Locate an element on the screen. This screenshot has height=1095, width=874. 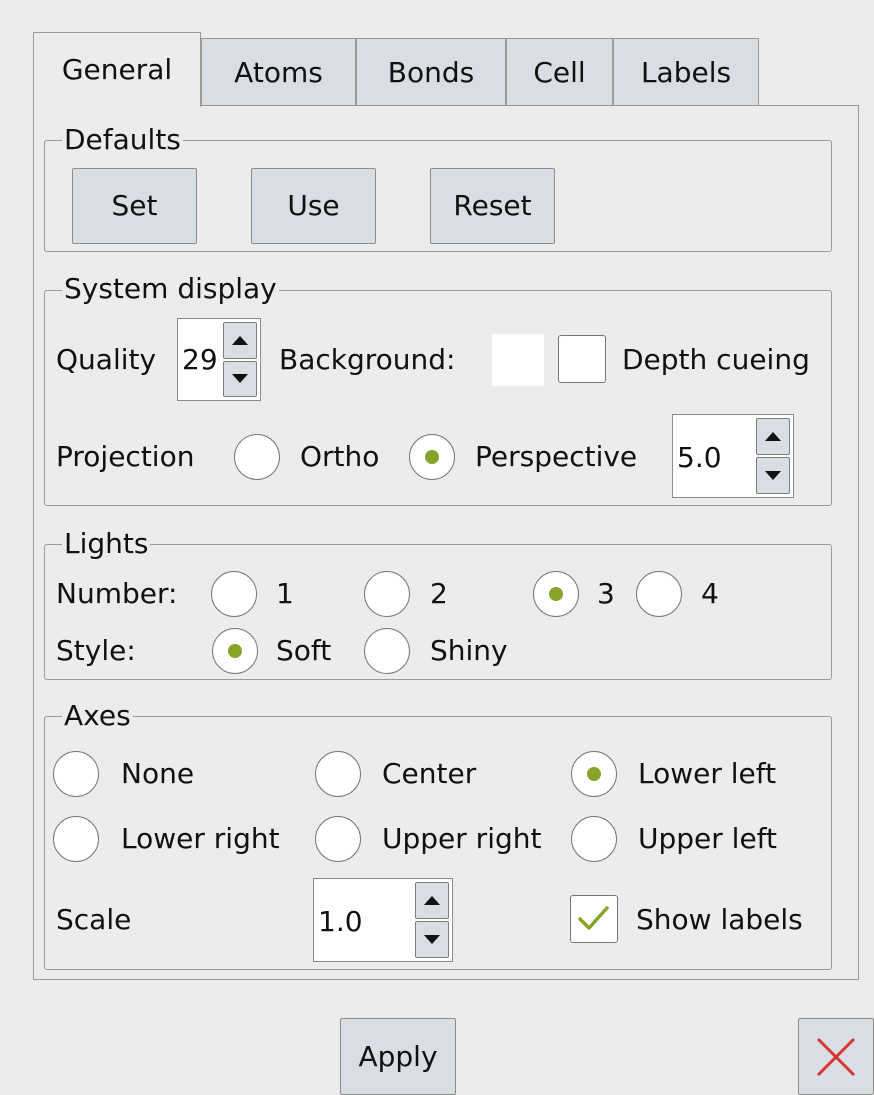
tab-atoms: Atoms is located at coordinates (278, 72).